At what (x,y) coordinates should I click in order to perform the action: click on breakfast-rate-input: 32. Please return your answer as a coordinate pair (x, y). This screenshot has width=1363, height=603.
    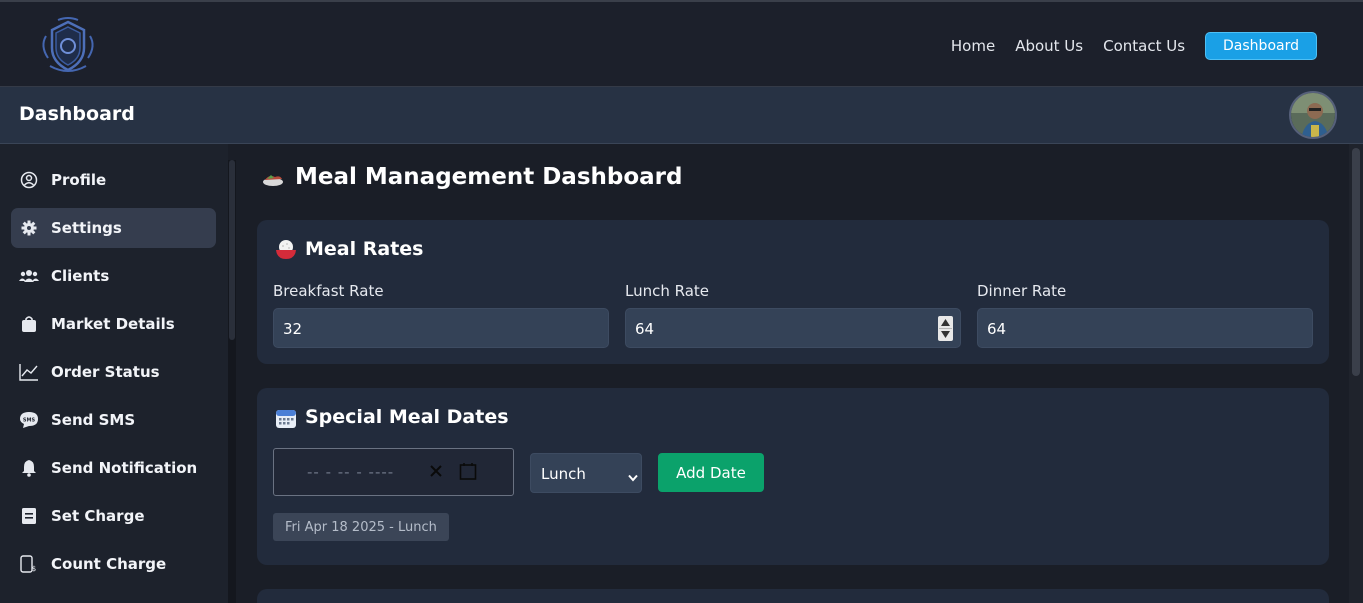
    Looking at the image, I should click on (441, 328).